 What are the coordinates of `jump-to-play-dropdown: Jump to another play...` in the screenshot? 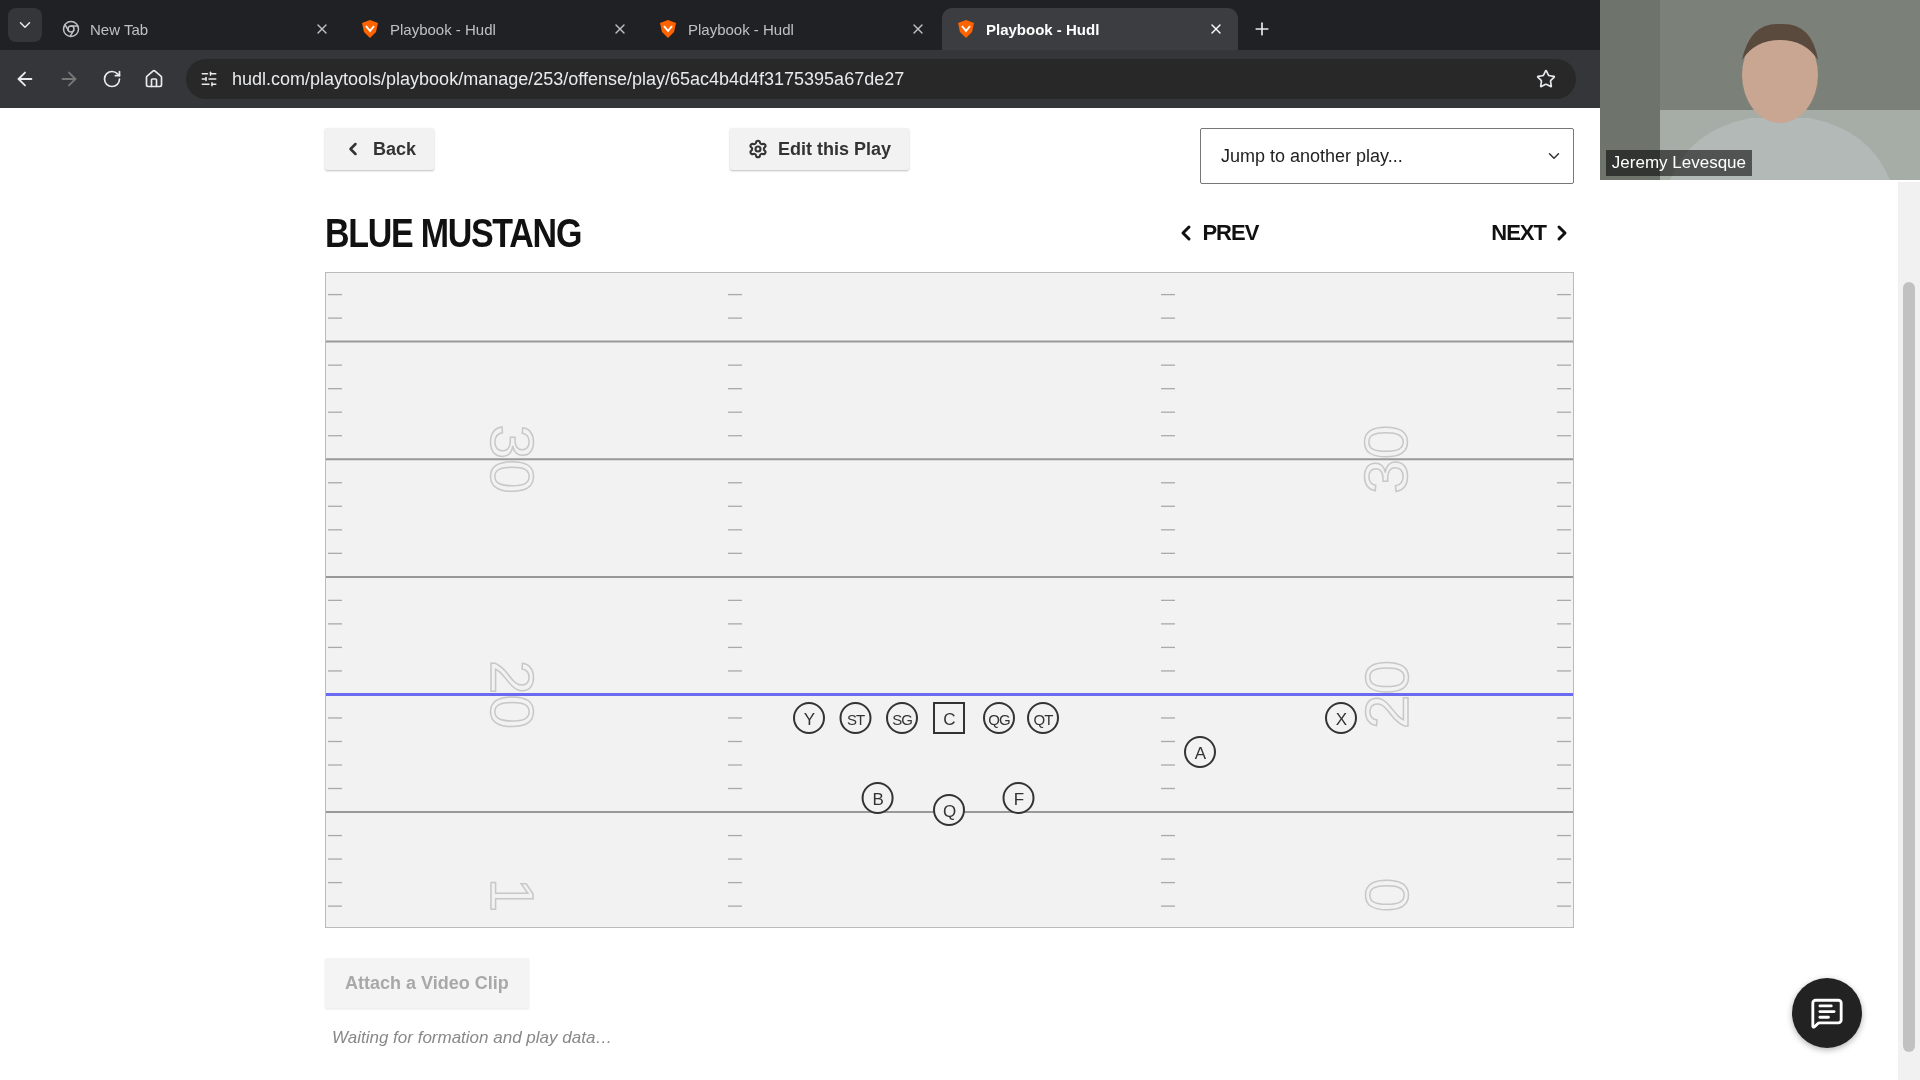 It's located at (1387, 156).